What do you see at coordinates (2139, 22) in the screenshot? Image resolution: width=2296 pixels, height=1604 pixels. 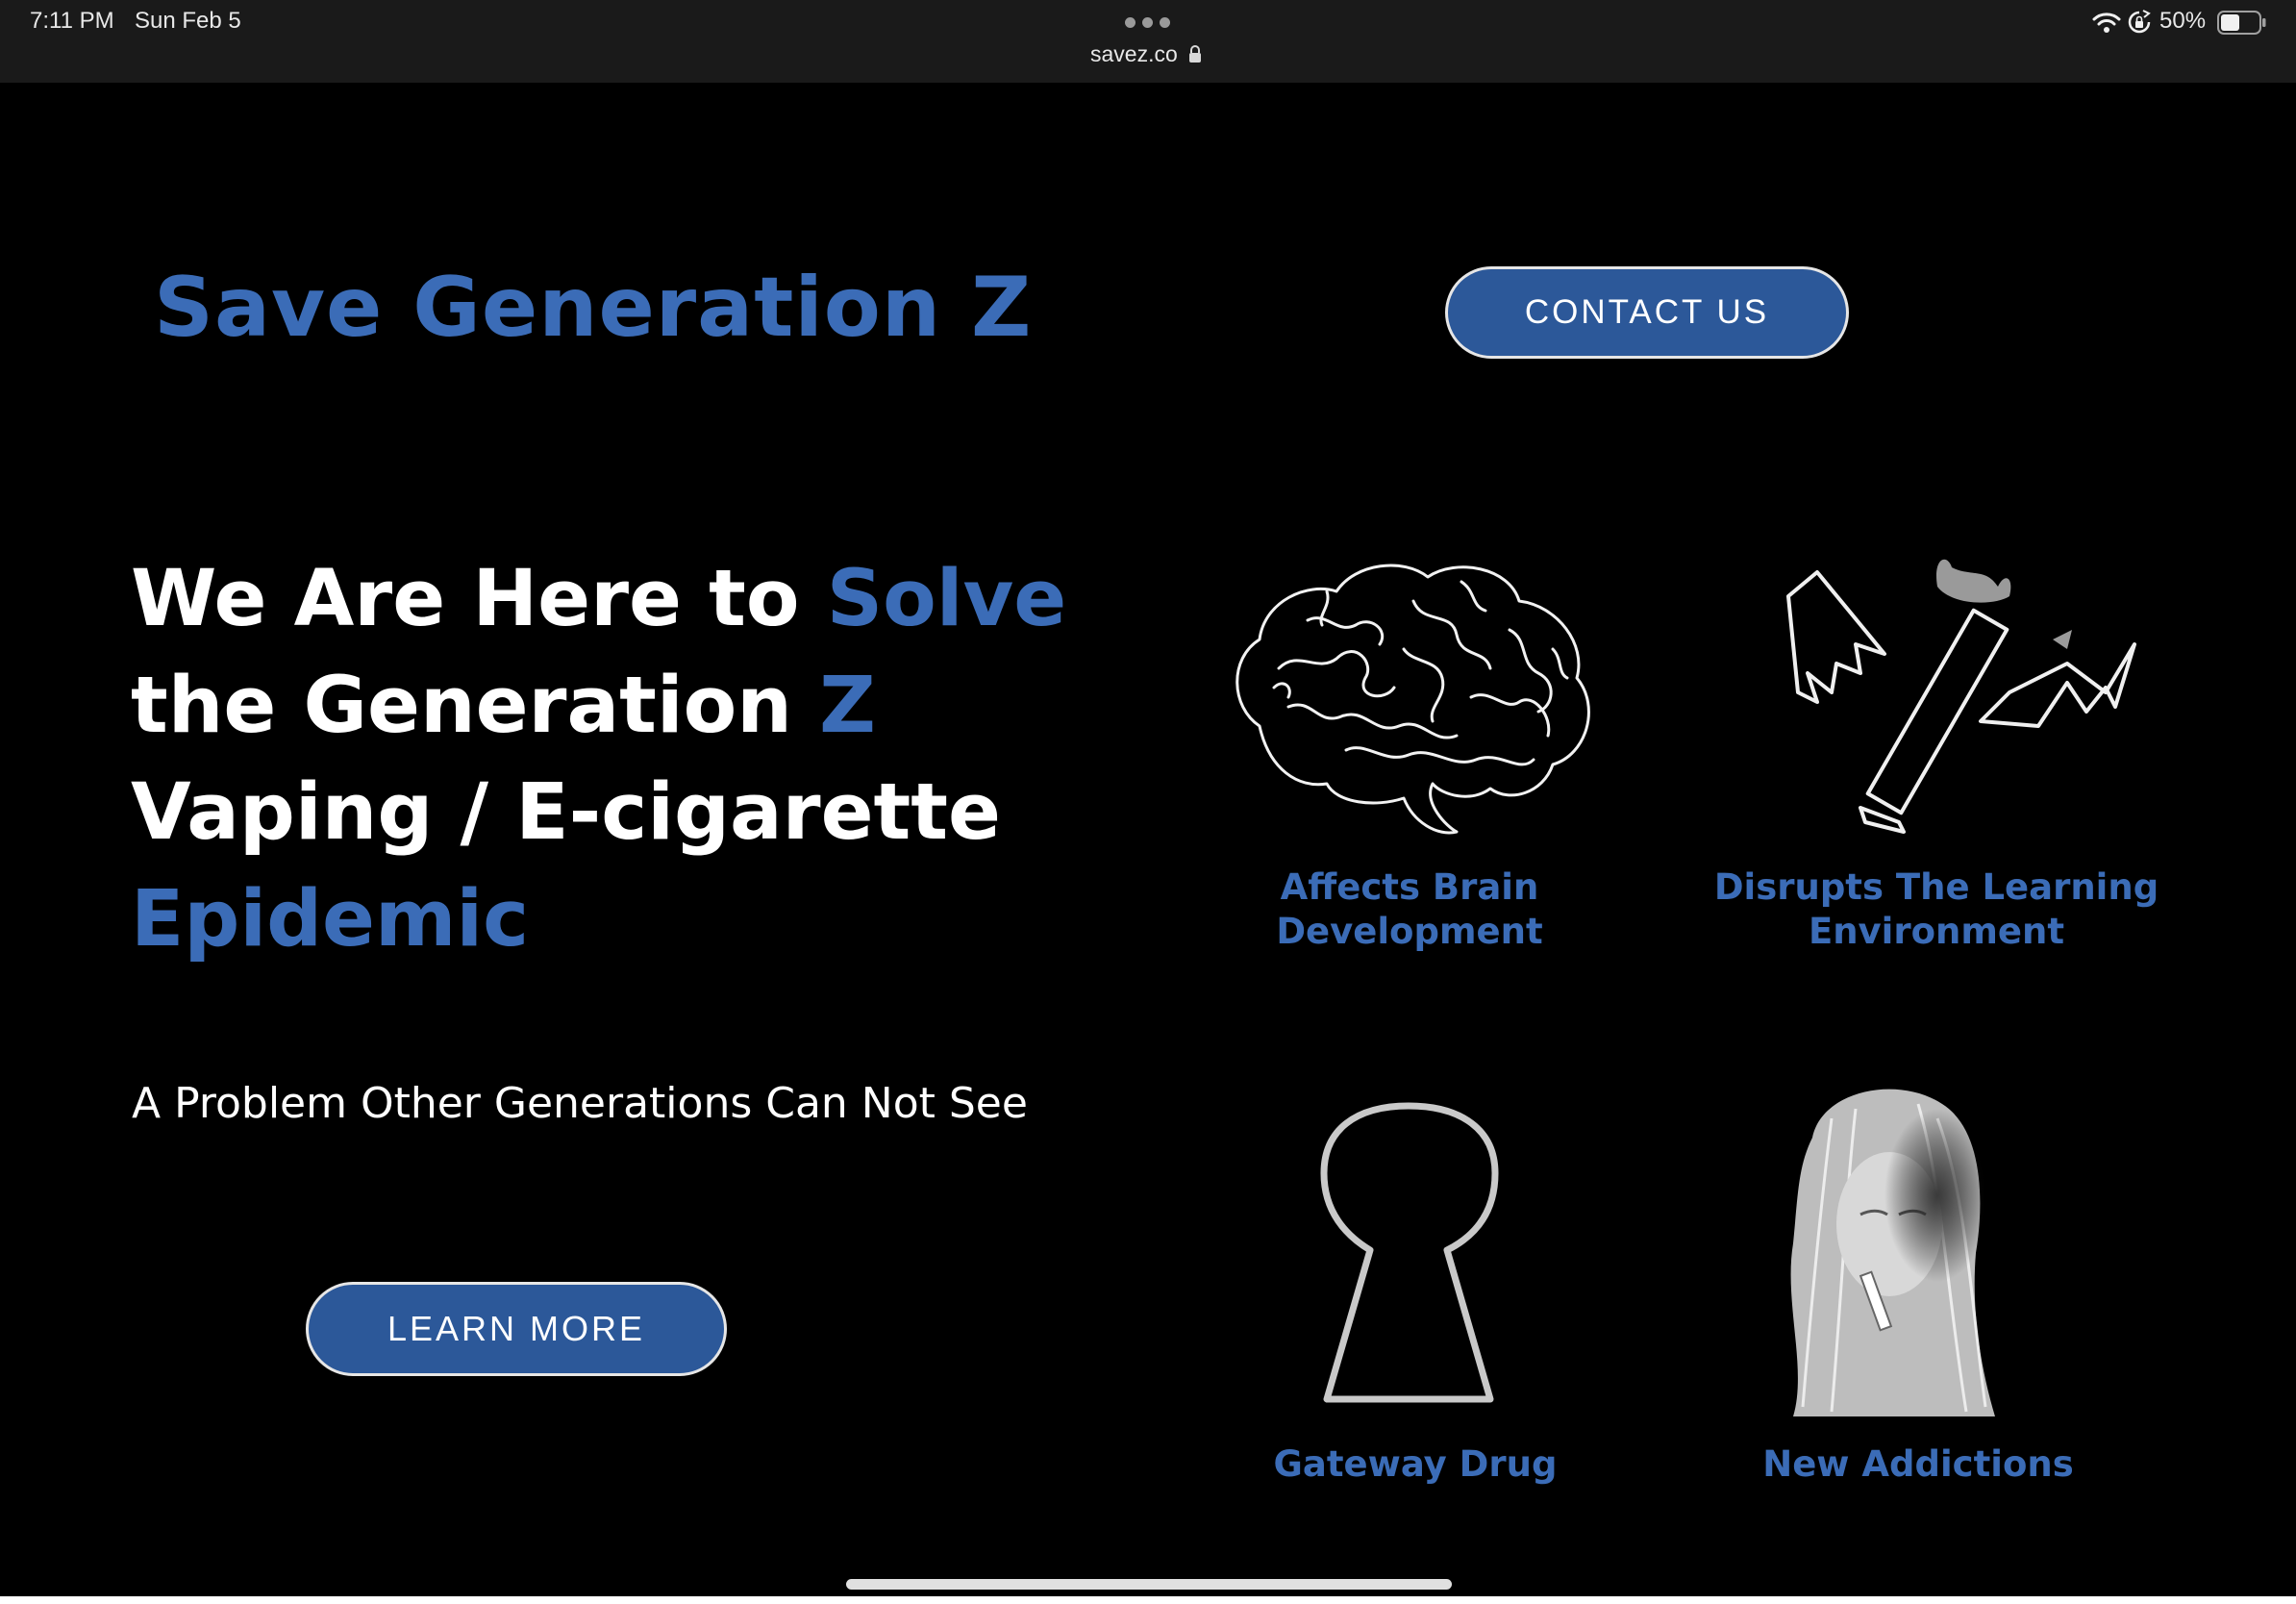 I see `rotation-lock-icon` at bounding box center [2139, 22].